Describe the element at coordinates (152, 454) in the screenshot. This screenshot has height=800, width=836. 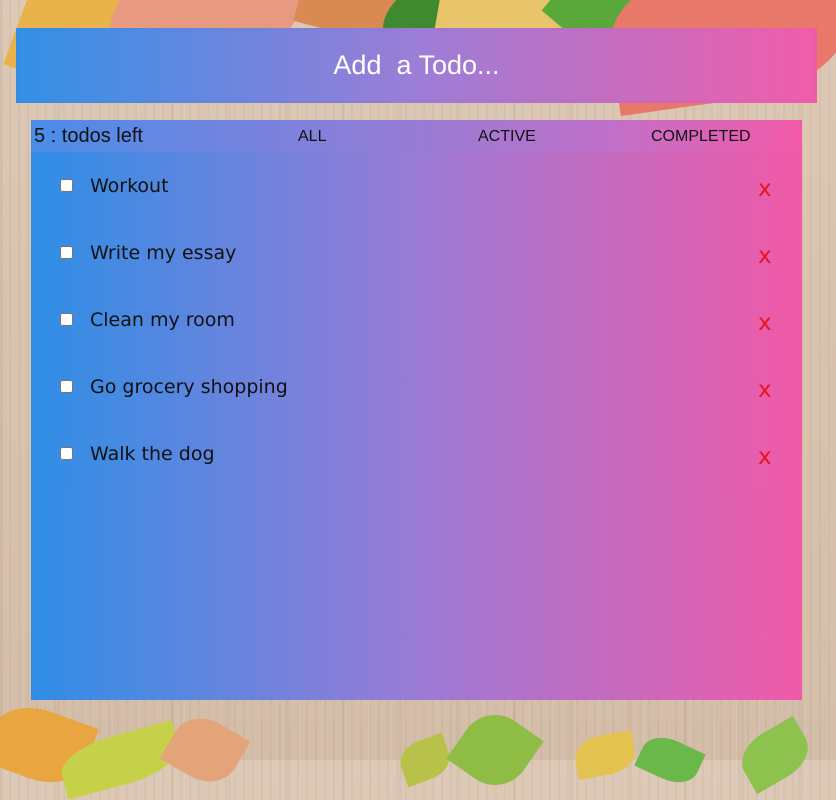
I see `todo-text: Walk the dog` at that location.